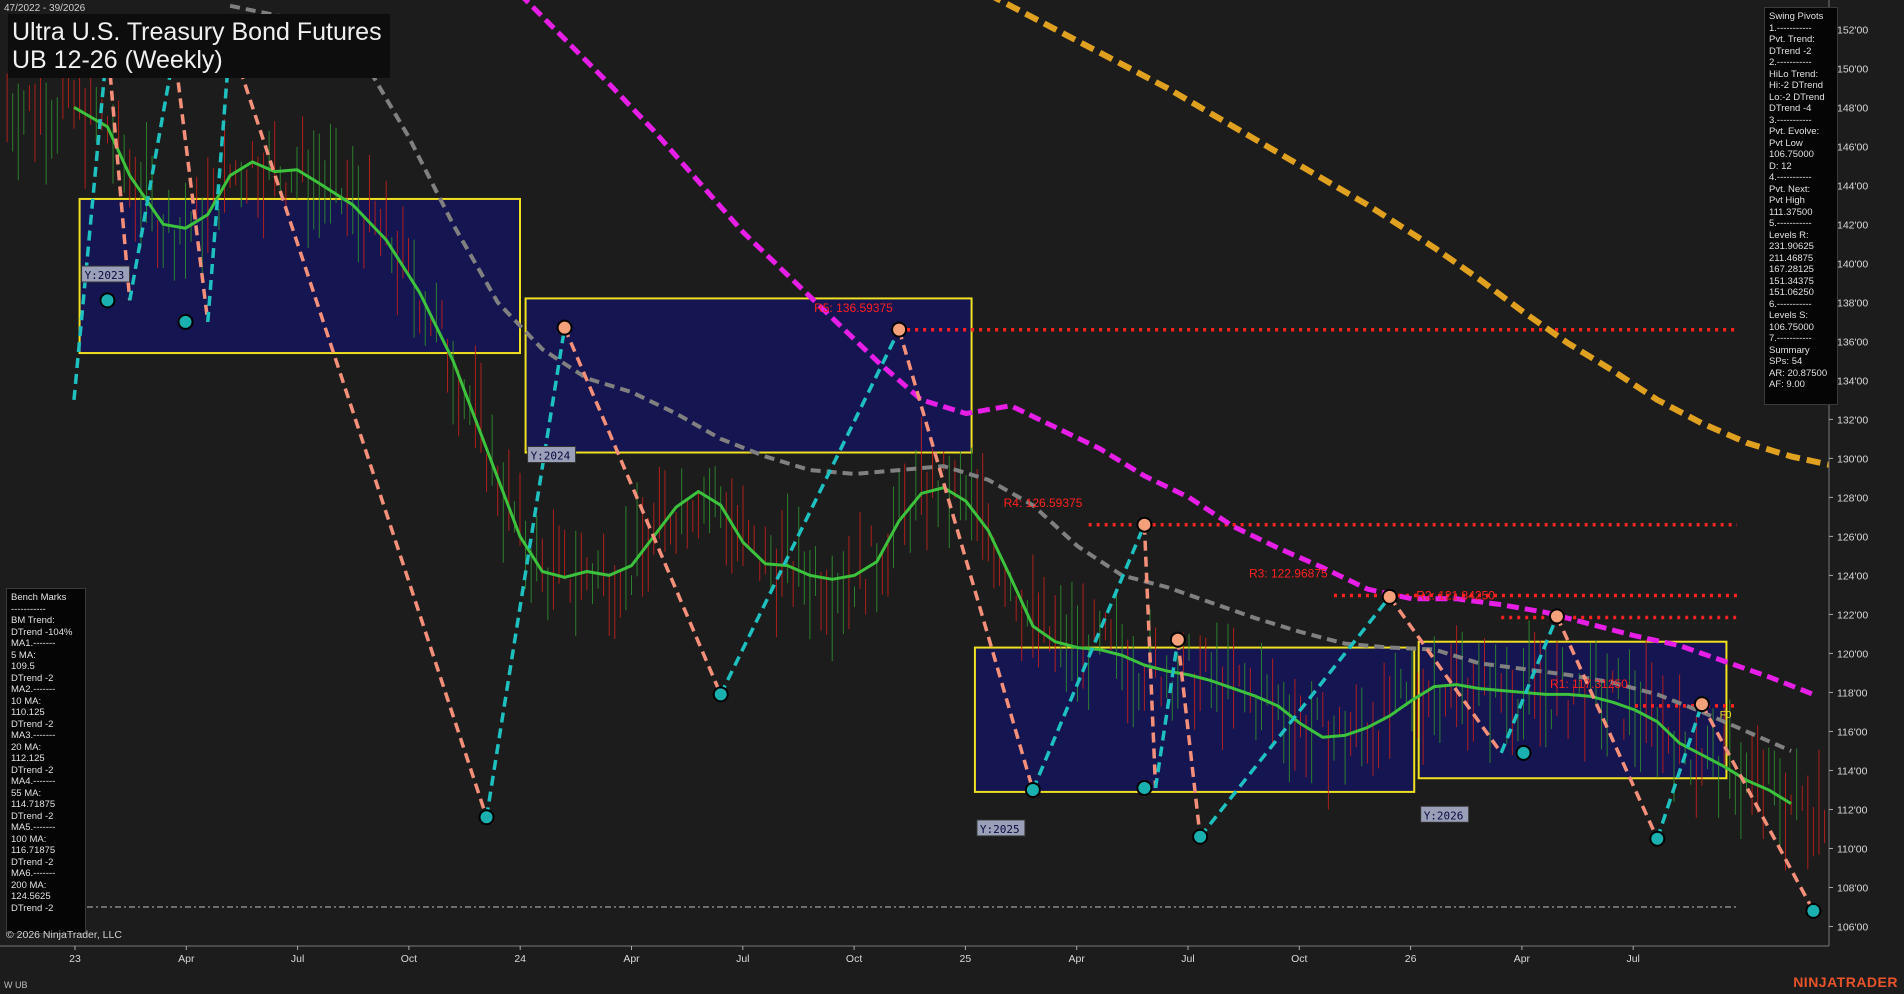  Describe the element at coordinates (1790, 177) in the screenshot. I see `swing-panel-line: 4.-----------` at that location.